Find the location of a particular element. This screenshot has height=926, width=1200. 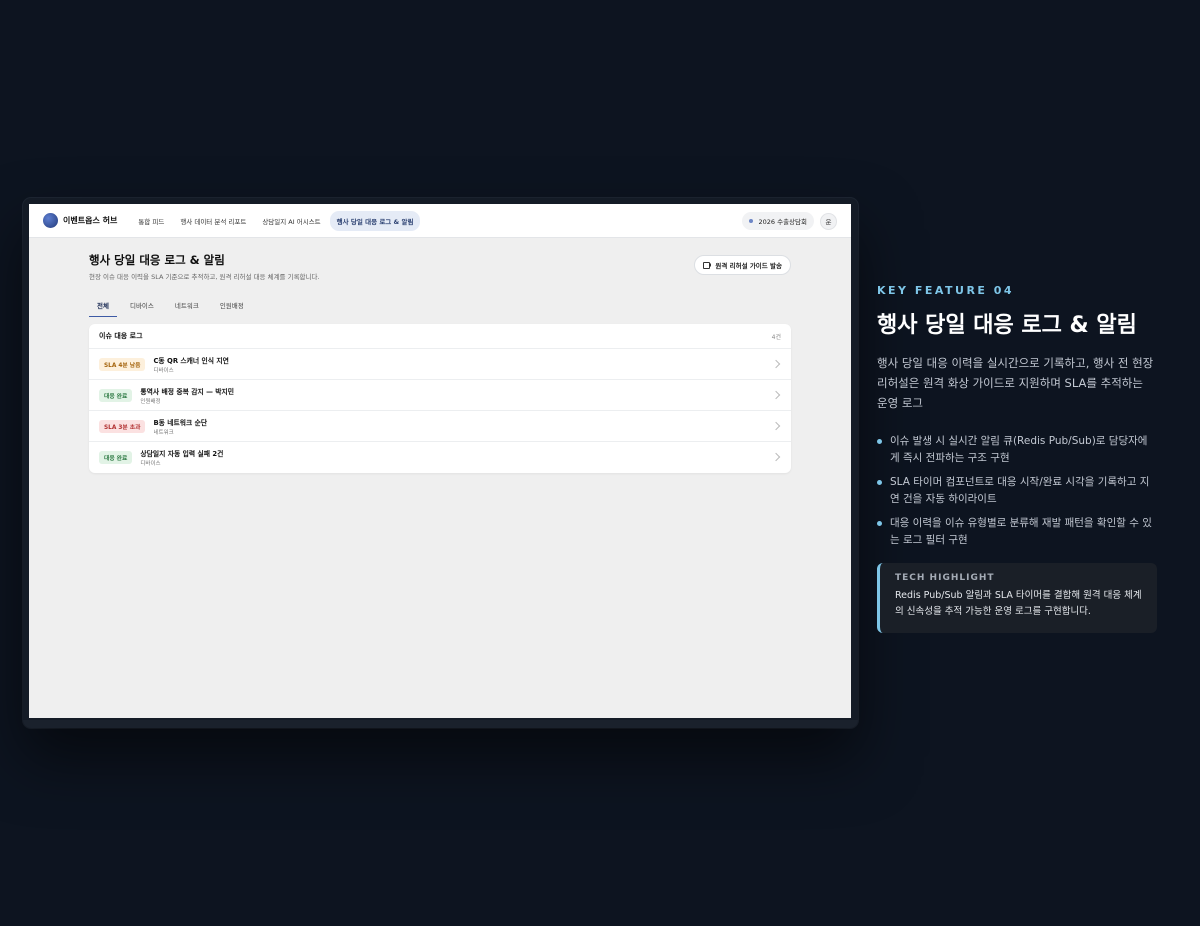

highlight-label: TECH HIGHLIGHT is located at coordinates (945, 578).